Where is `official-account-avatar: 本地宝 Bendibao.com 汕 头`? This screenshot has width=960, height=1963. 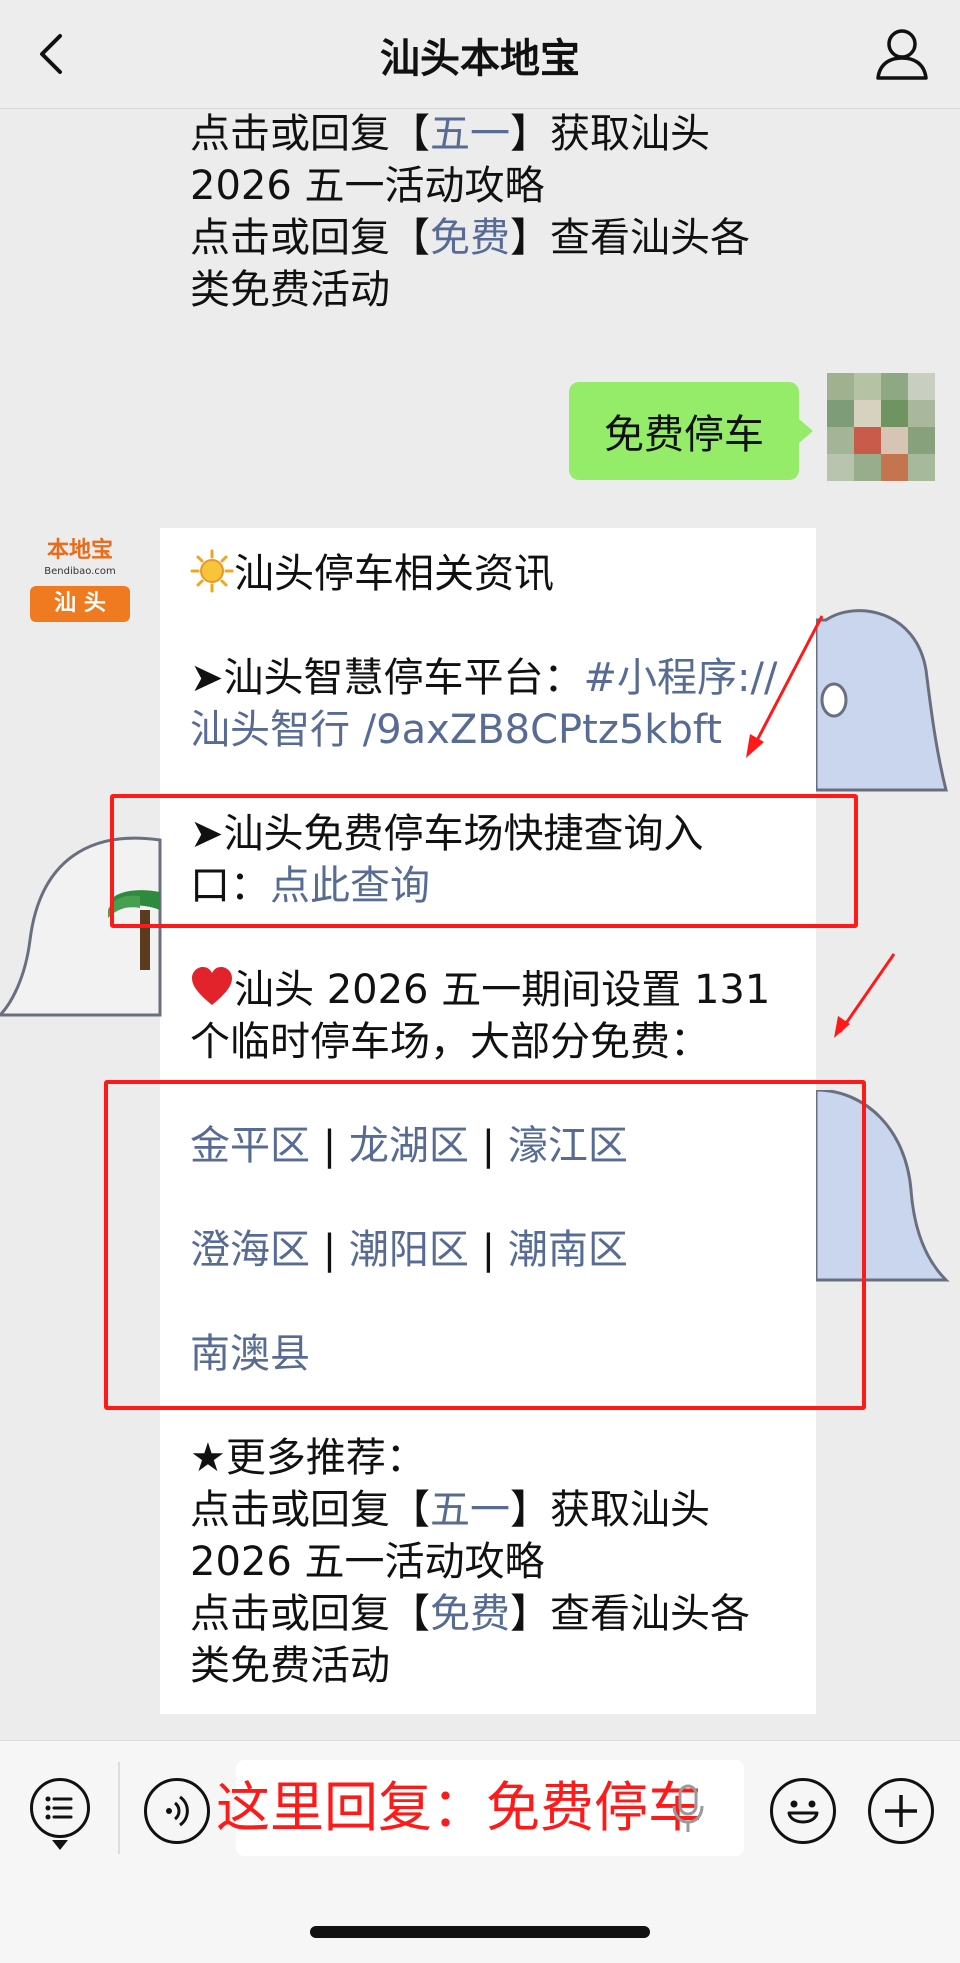 official-account-avatar: 本地宝 Bendibao.com 汕 头 is located at coordinates (80, 581).